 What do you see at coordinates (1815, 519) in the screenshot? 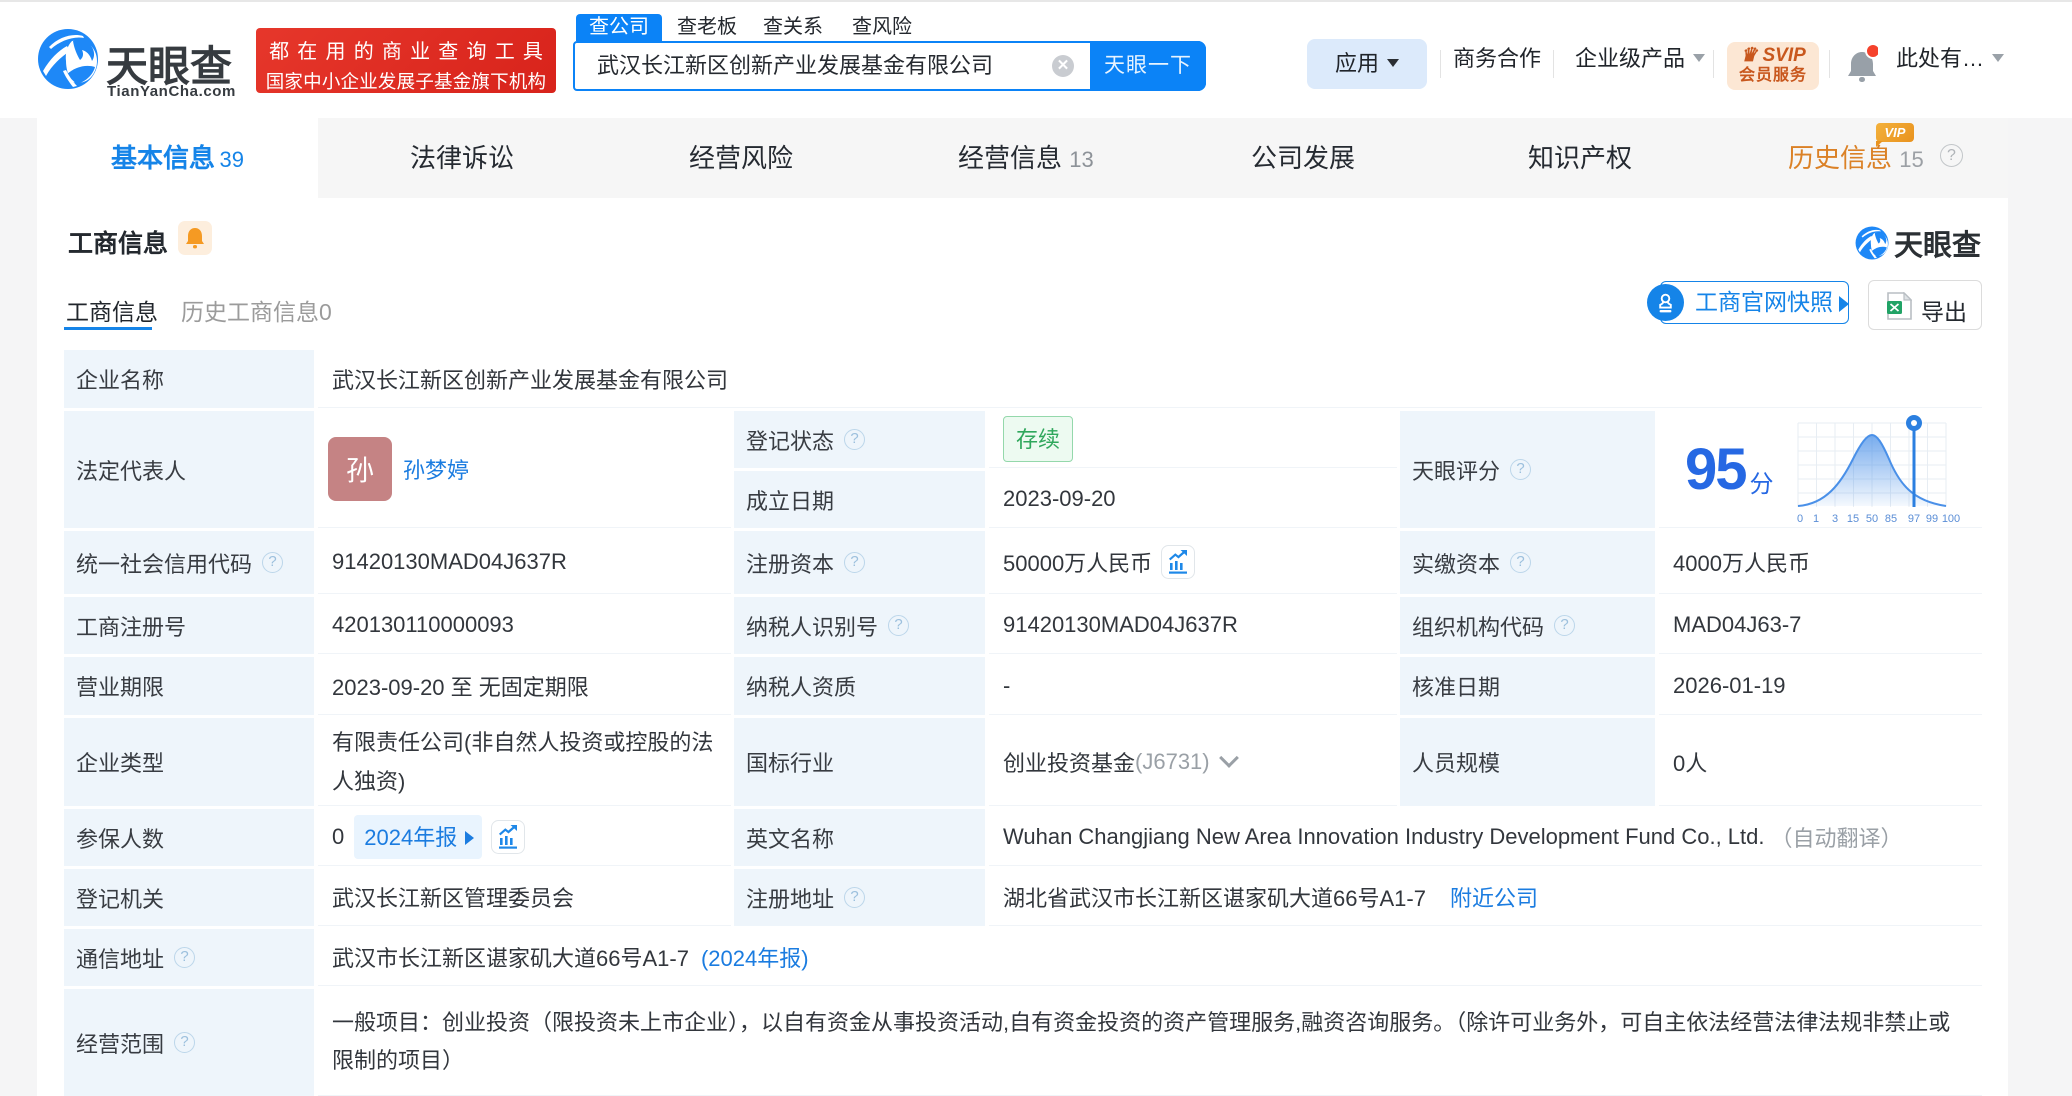
I see `svg-text: 1` at bounding box center [1815, 519].